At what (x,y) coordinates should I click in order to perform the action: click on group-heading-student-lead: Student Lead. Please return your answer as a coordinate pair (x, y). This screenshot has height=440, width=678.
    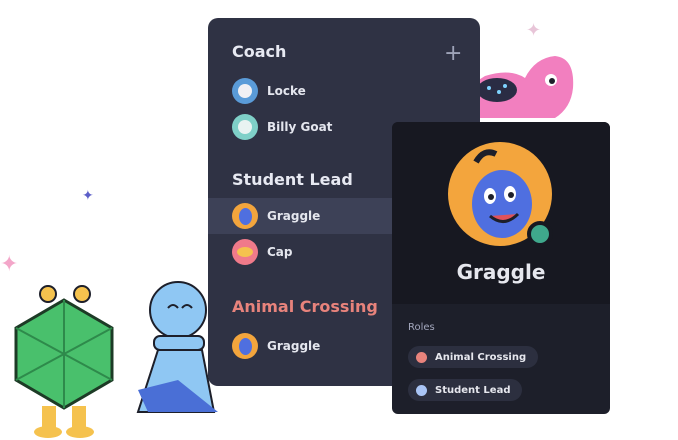
    Looking at the image, I should click on (292, 179).